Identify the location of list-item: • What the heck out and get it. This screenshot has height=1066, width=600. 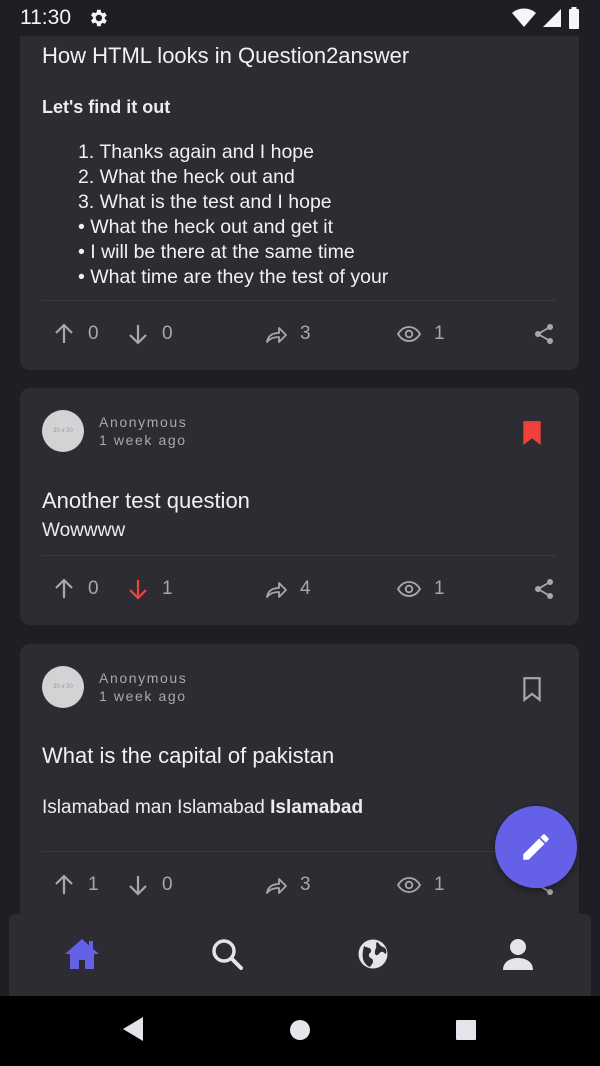
(206, 227).